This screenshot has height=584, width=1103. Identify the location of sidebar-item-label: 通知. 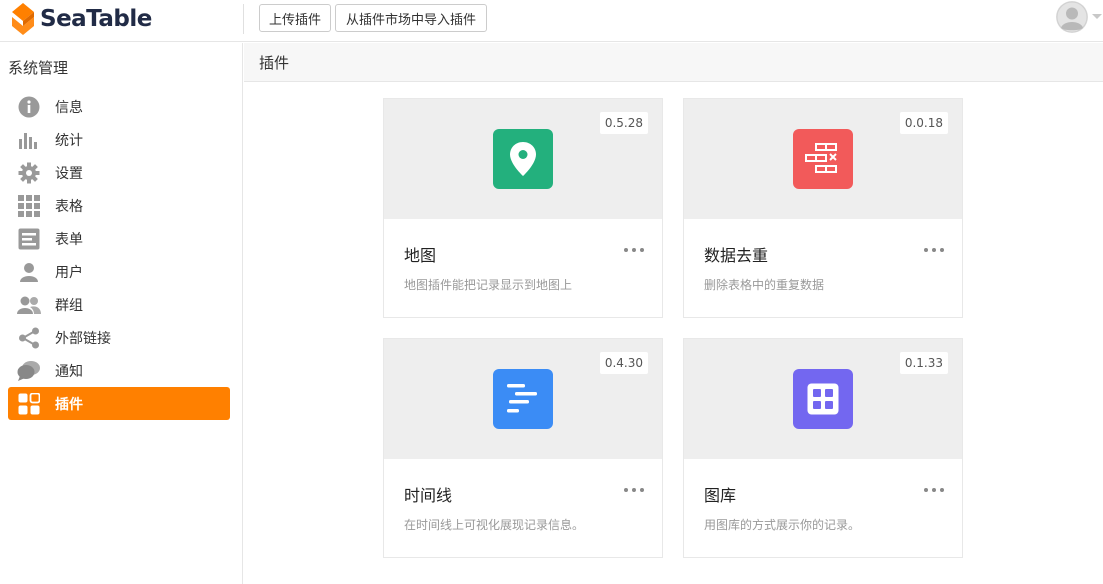
(69, 371).